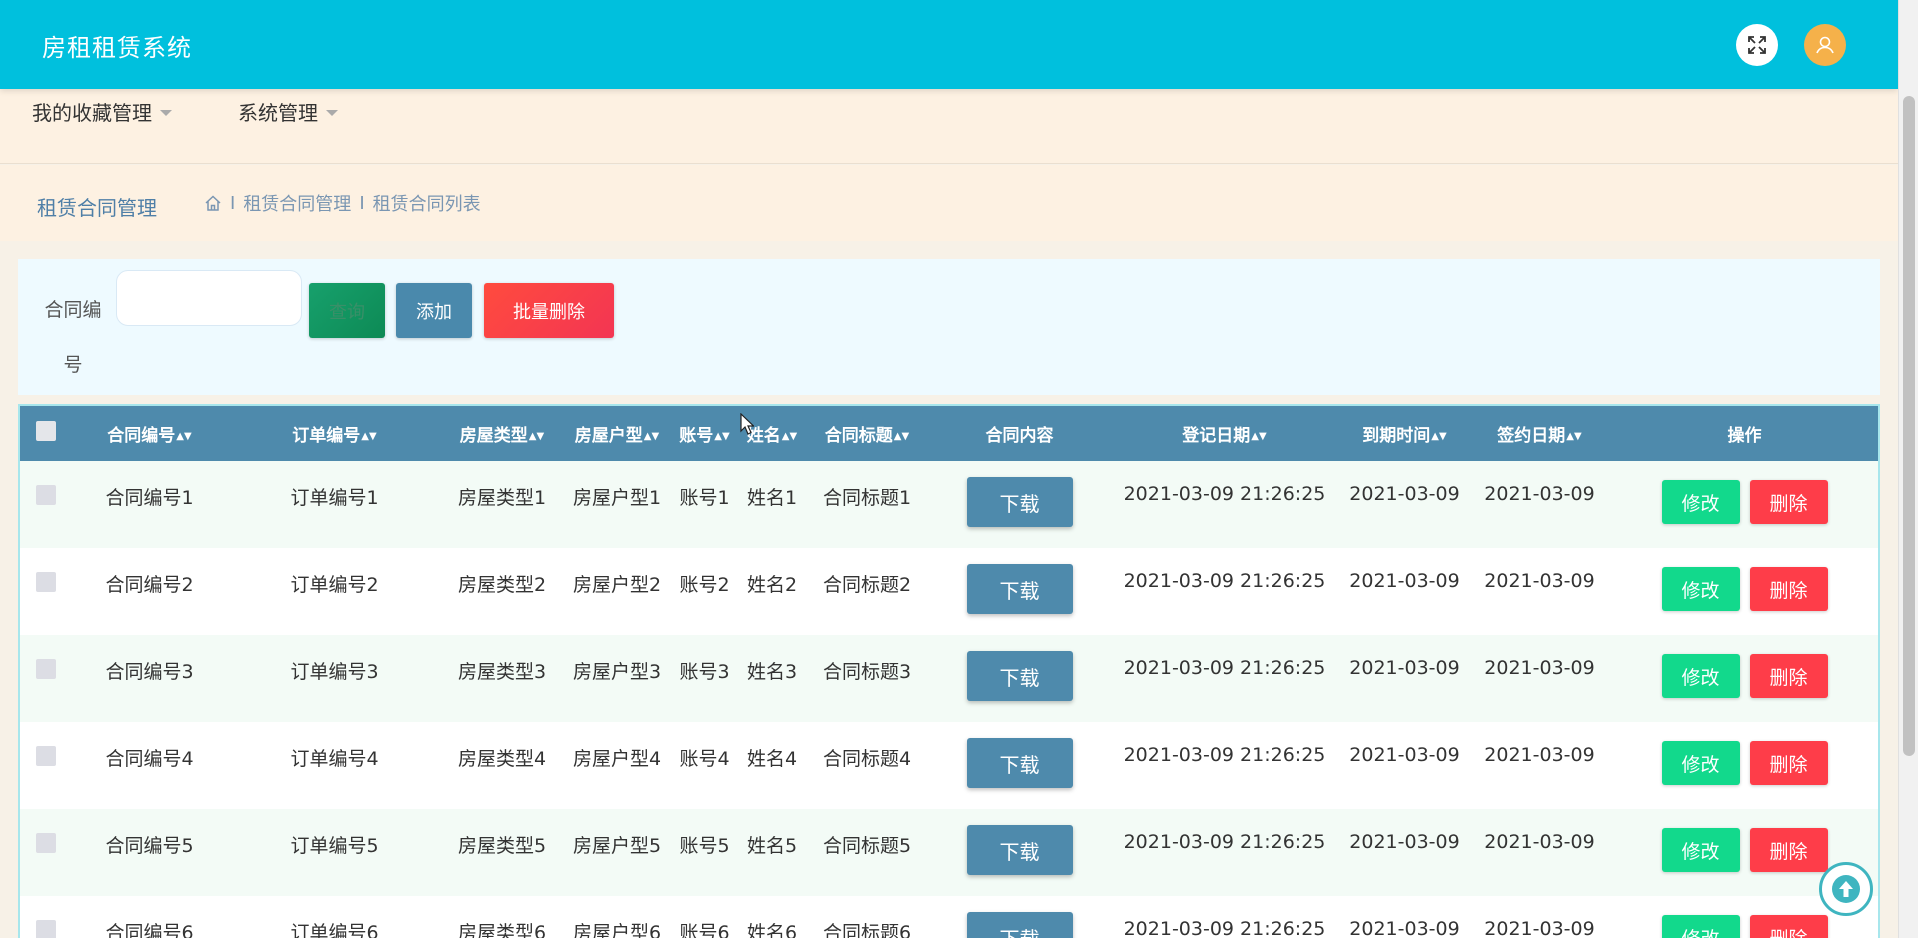 This screenshot has height=938, width=1918. I want to click on cell-house-layout: 房屋户型6, so click(617, 930).